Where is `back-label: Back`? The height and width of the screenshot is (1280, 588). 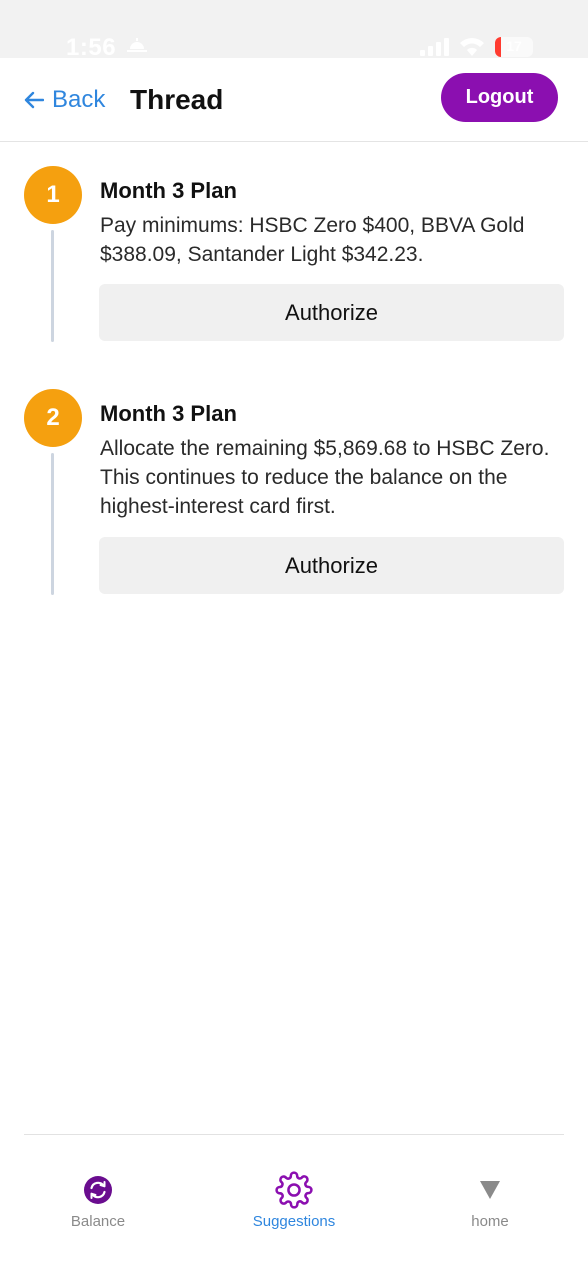
back-label: Back is located at coordinates (79, 99).